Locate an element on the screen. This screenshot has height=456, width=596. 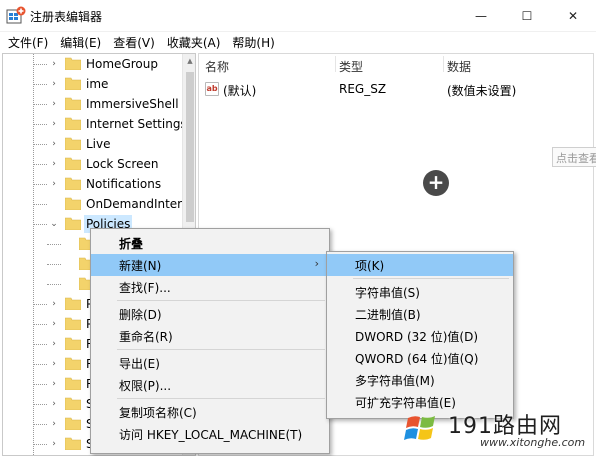
submenu-item: DWORD (32 位)值(D) is located at coordinates (420, 336).